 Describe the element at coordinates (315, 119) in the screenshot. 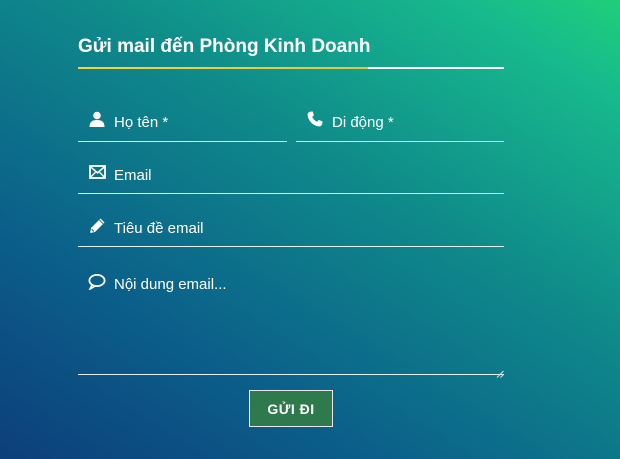

I see `phone-icon` at that location.